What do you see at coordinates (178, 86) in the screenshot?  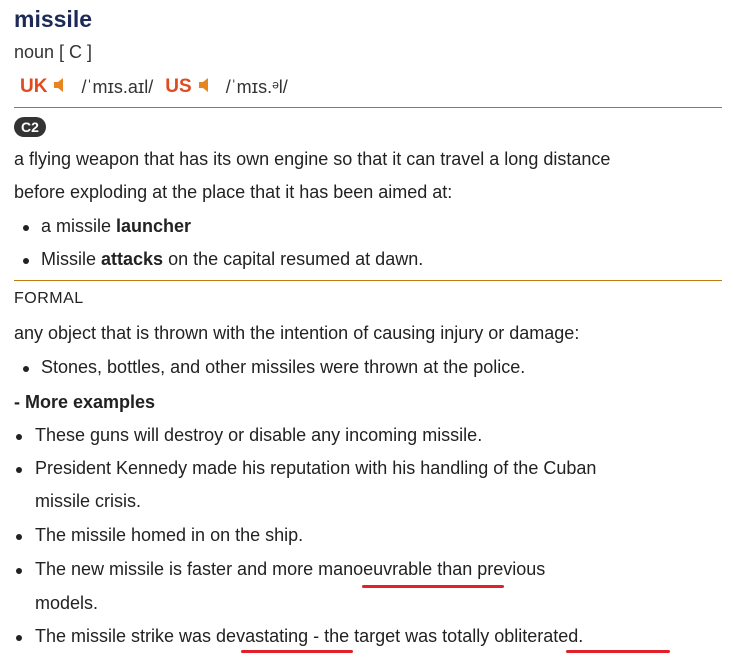 I see `region-us: US` at bounding box center [178, 86].